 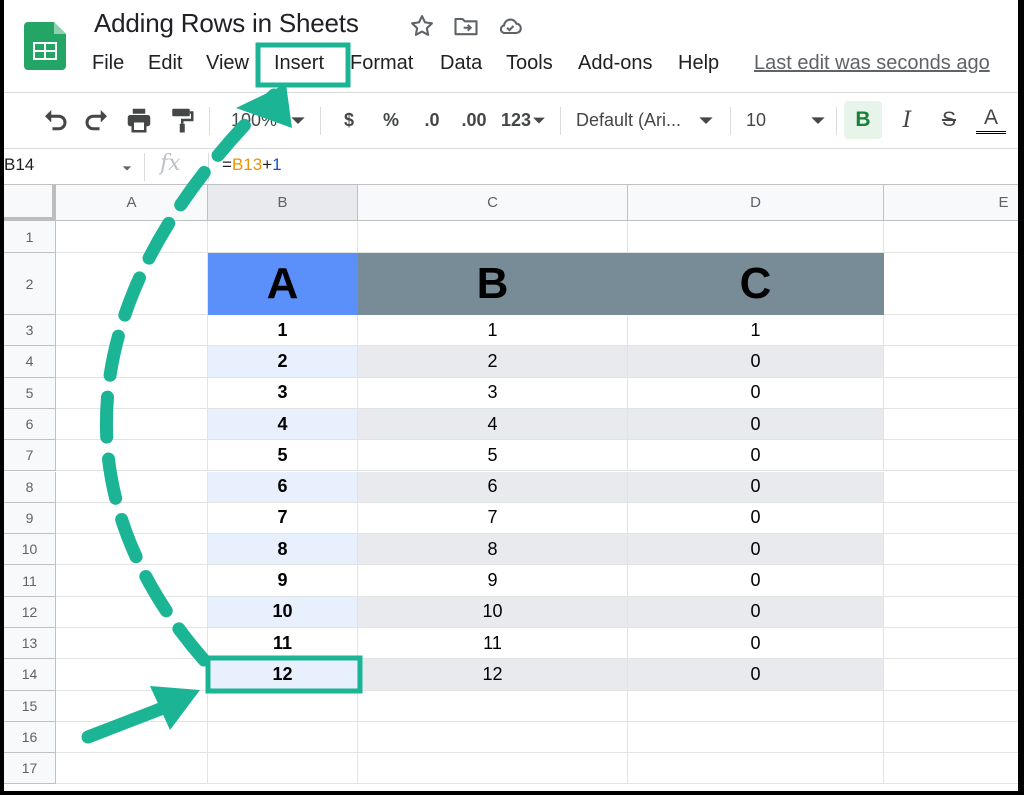 I want to click on cell-d7: 0, so click(x=756, y=456).